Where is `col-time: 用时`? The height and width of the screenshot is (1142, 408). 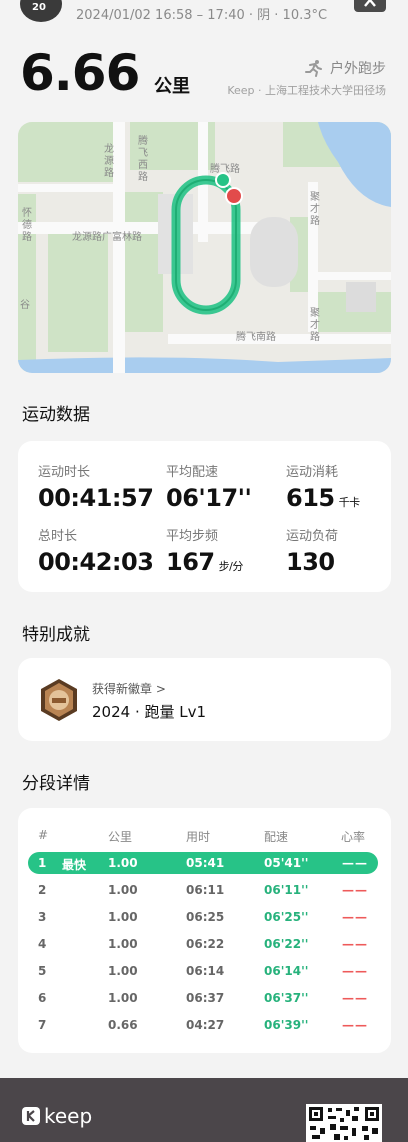 col-time: 用时 is located at coordinates (198, 837).